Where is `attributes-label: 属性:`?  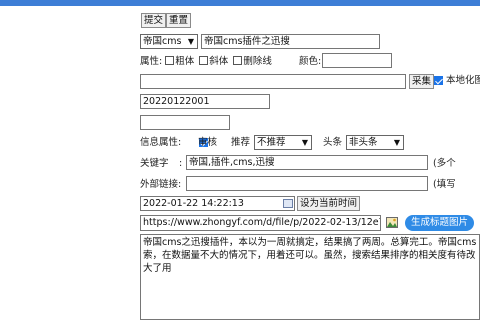 attributes-label: 属性: is located at coordinates (151, 61).